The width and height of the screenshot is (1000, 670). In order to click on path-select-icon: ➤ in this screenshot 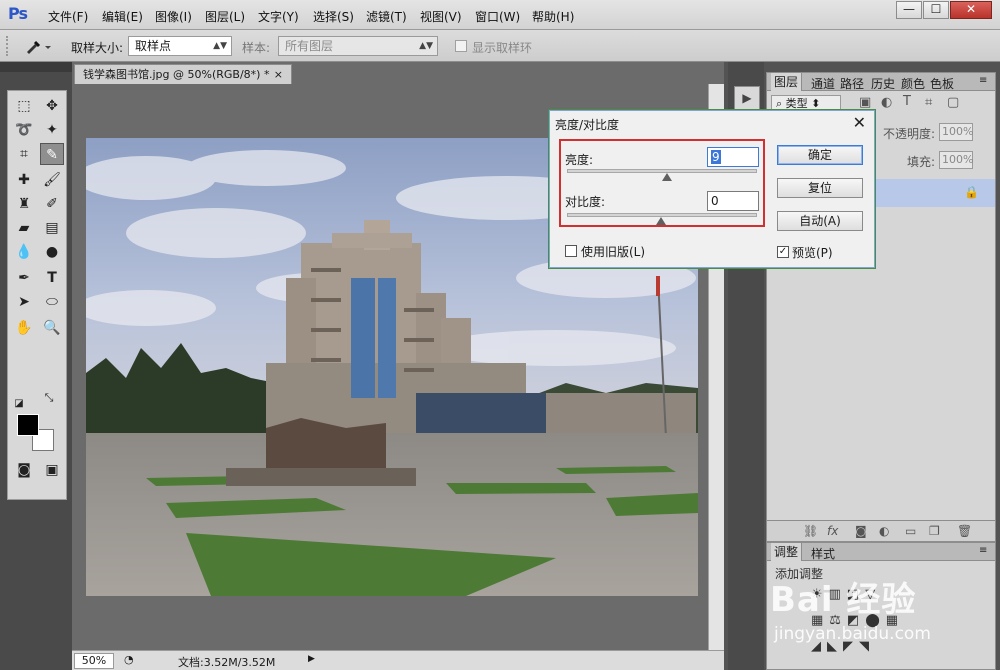, I will do `click(24, 302)`.